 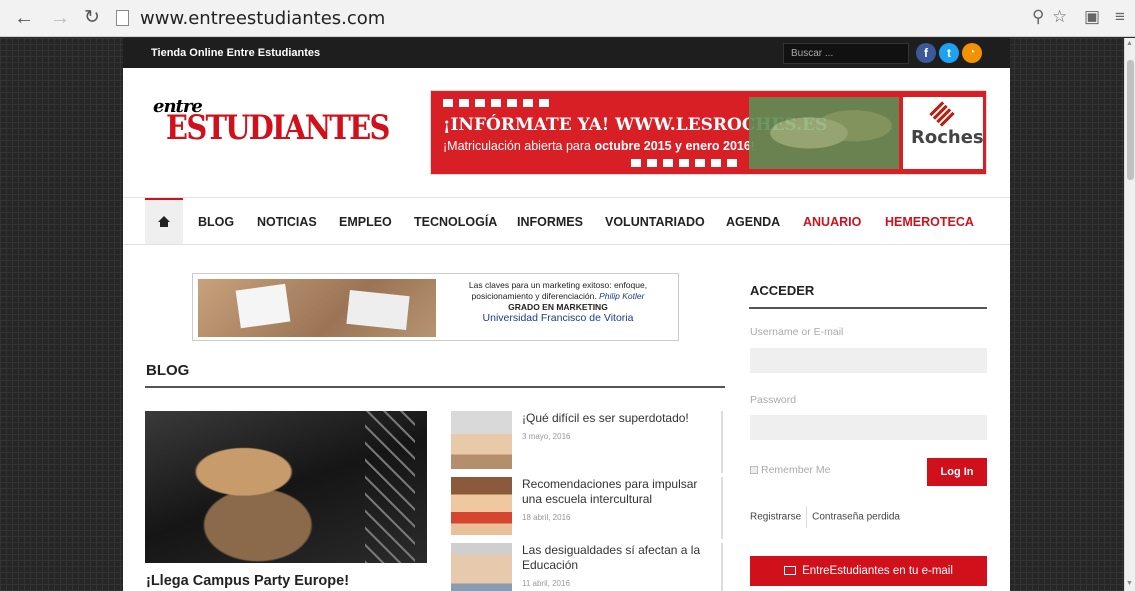 I want to click on blog-section-title: BLOG, so click(x=168, y=370).